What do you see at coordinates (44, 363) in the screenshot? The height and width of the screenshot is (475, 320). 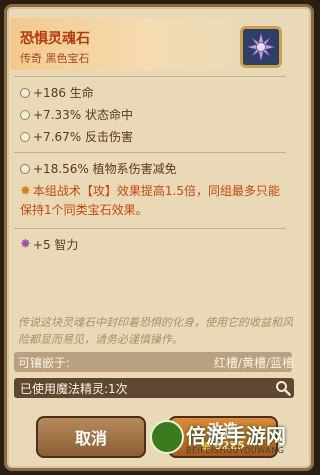 I see `socket-label: 可镶嵌于:` at bounding box center [44, 363].